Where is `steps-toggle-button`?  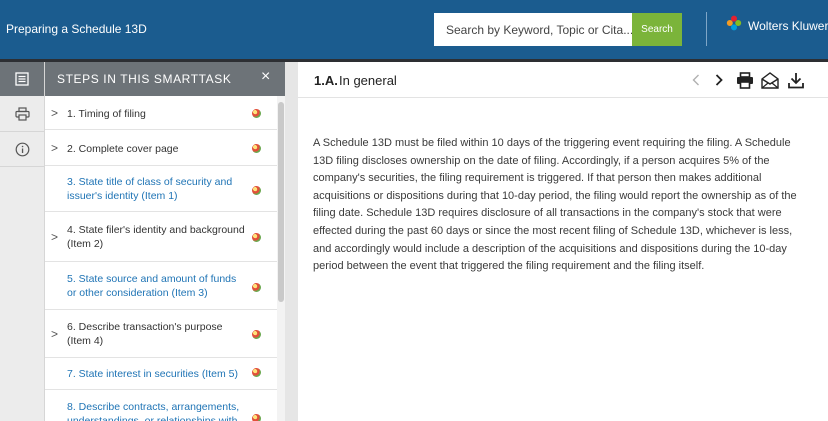 steps-toggle-button is located at coordinates (22, 79).